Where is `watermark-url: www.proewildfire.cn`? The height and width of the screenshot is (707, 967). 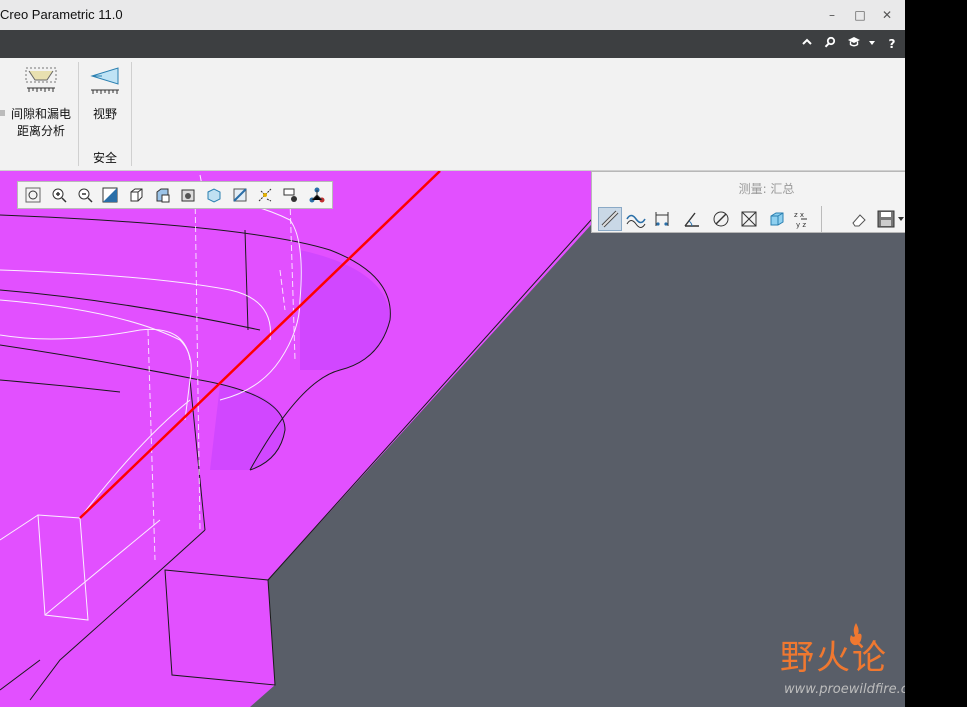 watermark-url: www.proewildfire.cn is located at coordinates (844, 689).